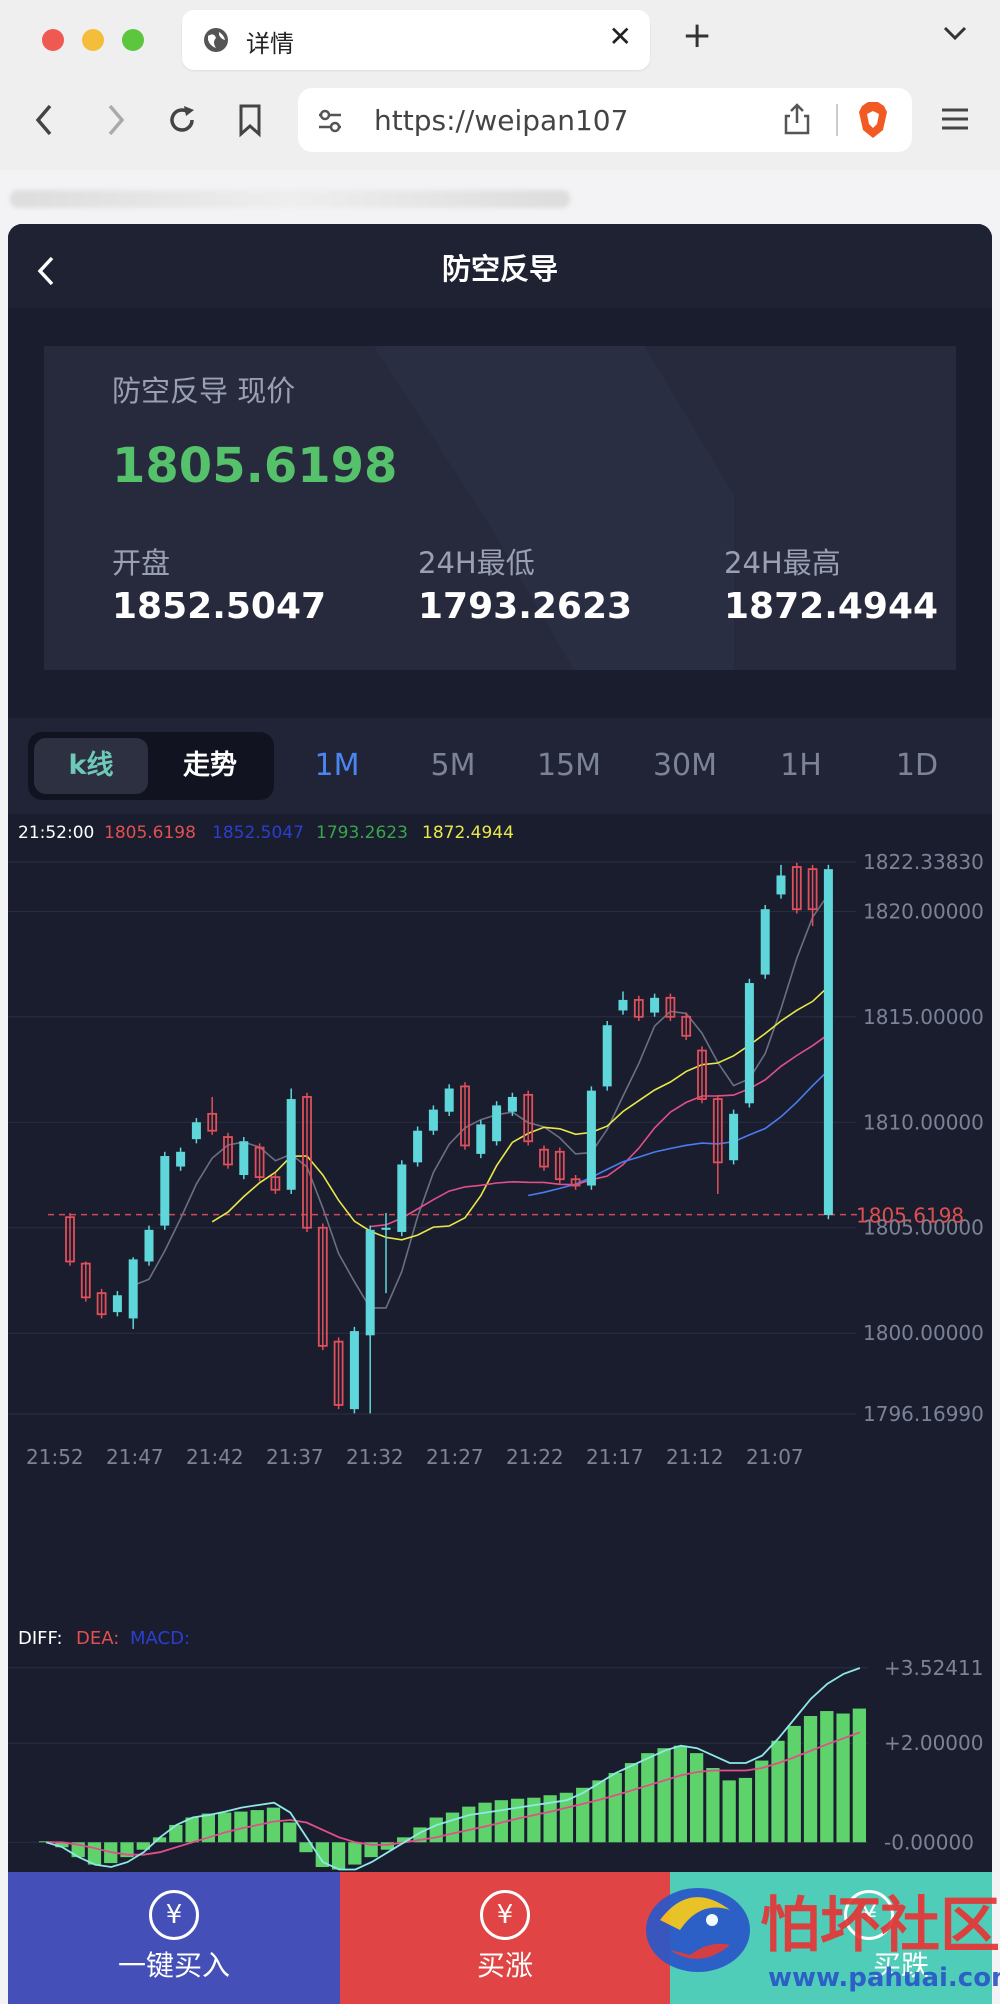 This screenshot has width=1000, height=2004. I want to click on x-tick-label: 21:52, so click(55, 1457).